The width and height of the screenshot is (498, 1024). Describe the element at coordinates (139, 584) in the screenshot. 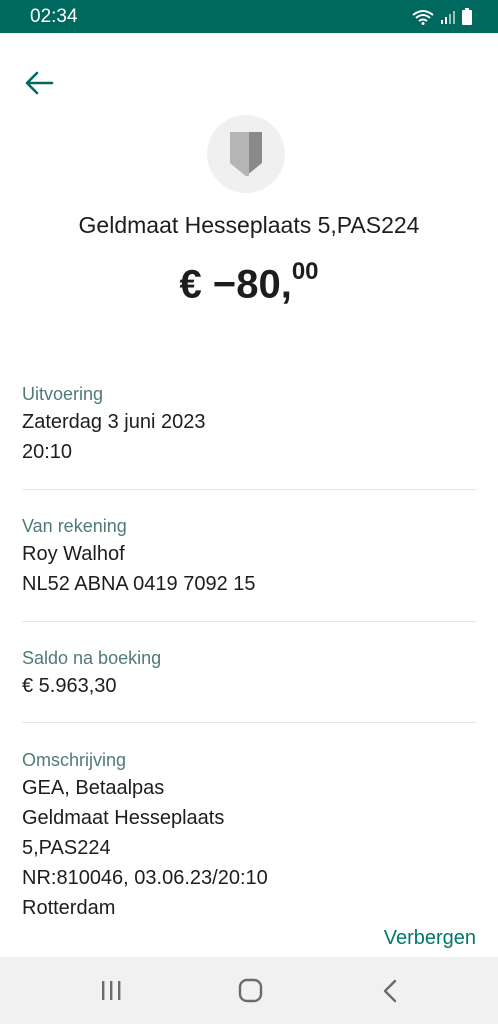

I see `account-iban: NL52 ABNA 0419 7092 15` at that location.